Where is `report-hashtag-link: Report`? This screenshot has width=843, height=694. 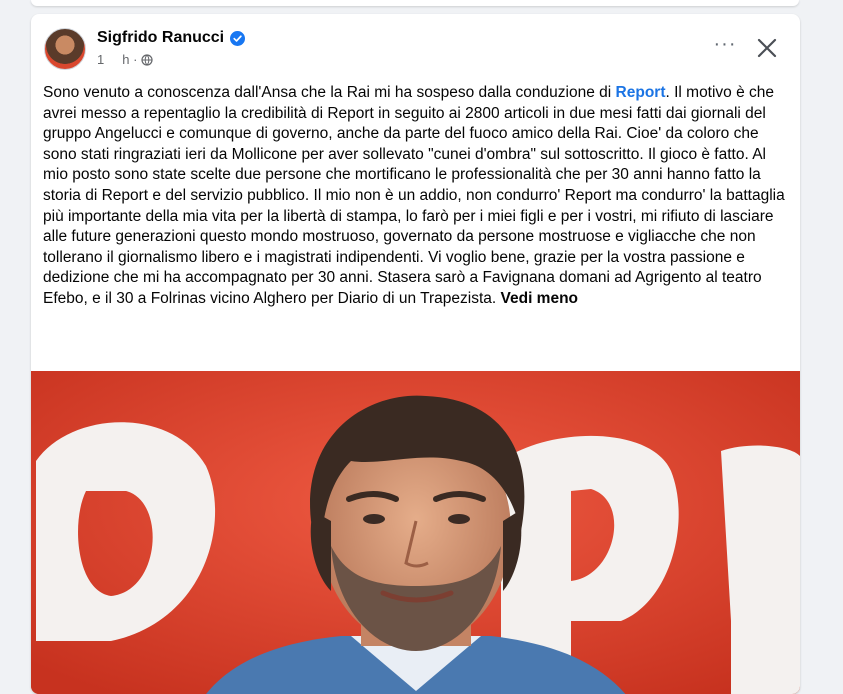
report-hashtag-link: Report is located at coordinates (641, 92).